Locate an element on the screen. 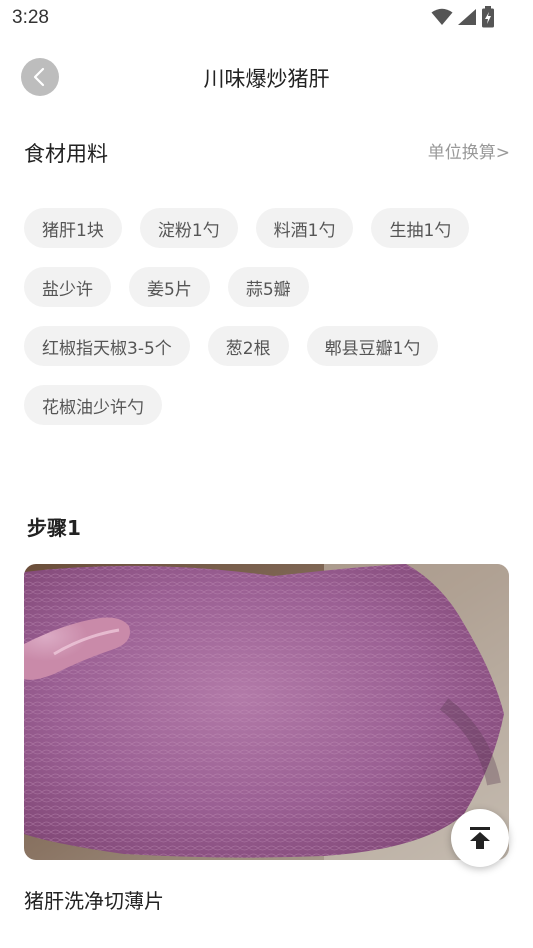 The height and width of the screenshot is (948, 533). battery-charging-icon is located at coordinates (488, 17).